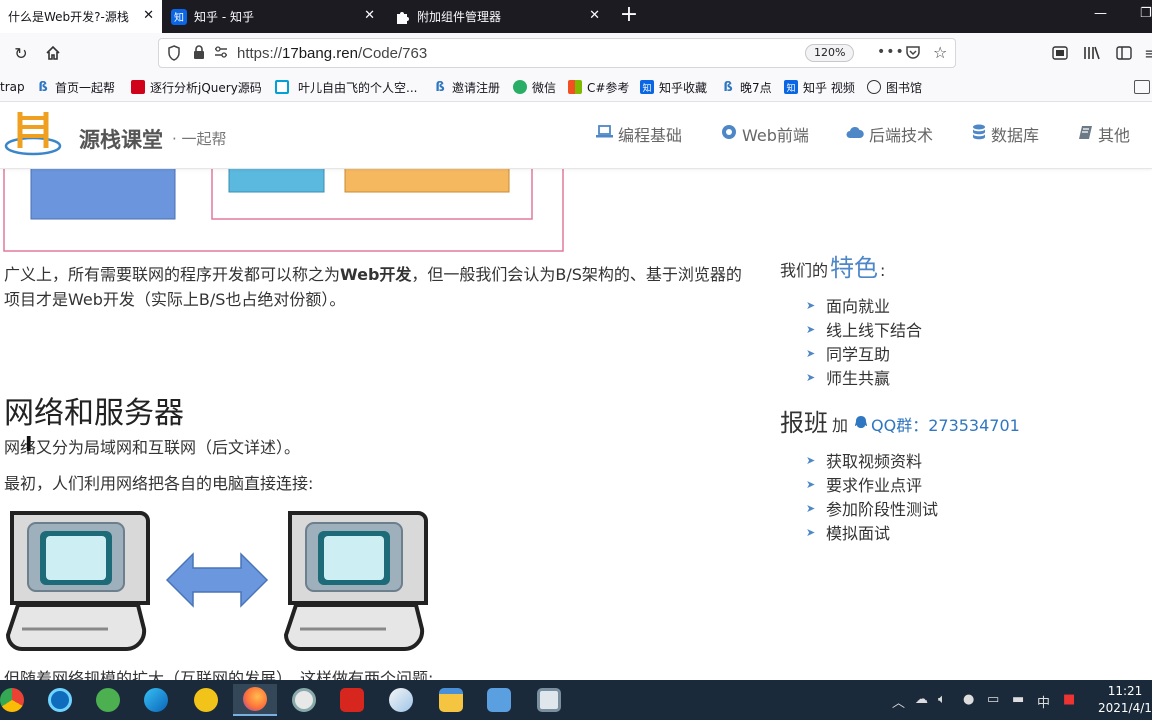 The height and width of the screenshot is (720, 1152). I want to click on paragraph-direct-connect: 最初，人们利用网络把各自的电脑直接连接:, so click(159, 483).